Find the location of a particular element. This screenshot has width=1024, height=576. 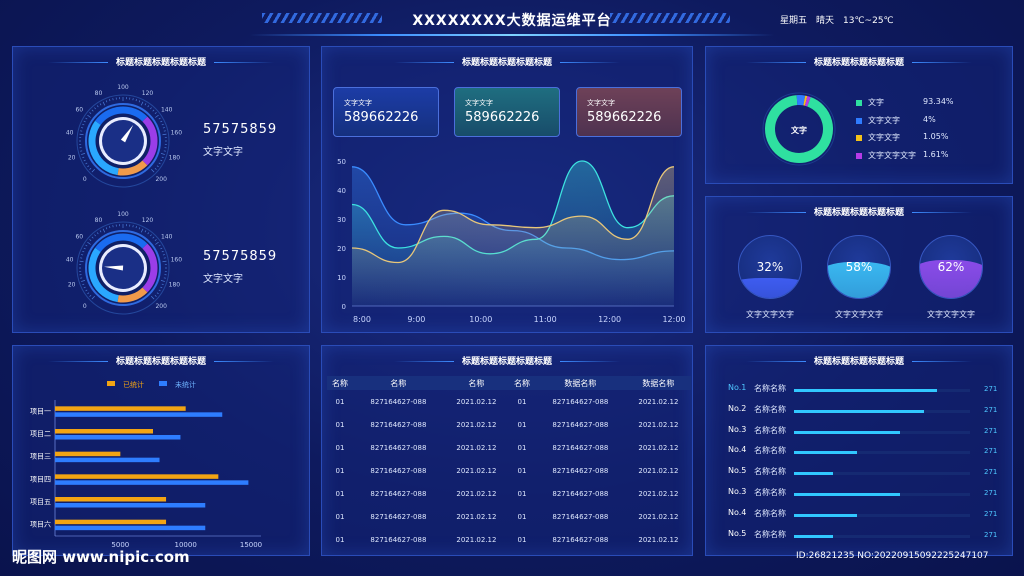

x-tick-label: 12:00 is located at coordinates (609, 319).